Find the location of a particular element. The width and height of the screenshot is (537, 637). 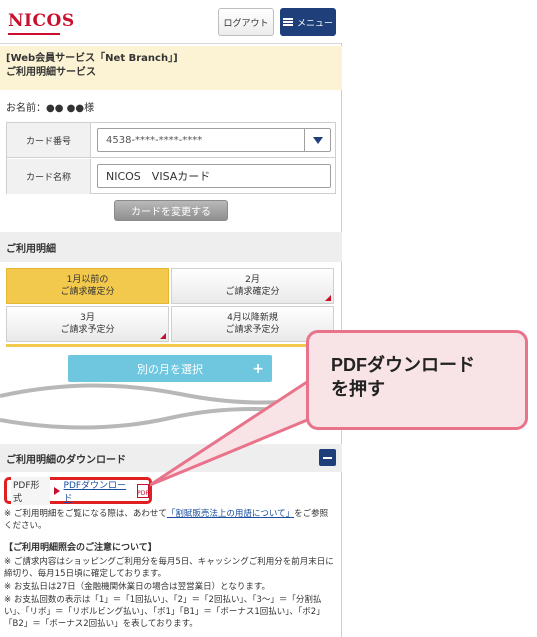

tab-line: 2月 is located at coordinates (252, 280).